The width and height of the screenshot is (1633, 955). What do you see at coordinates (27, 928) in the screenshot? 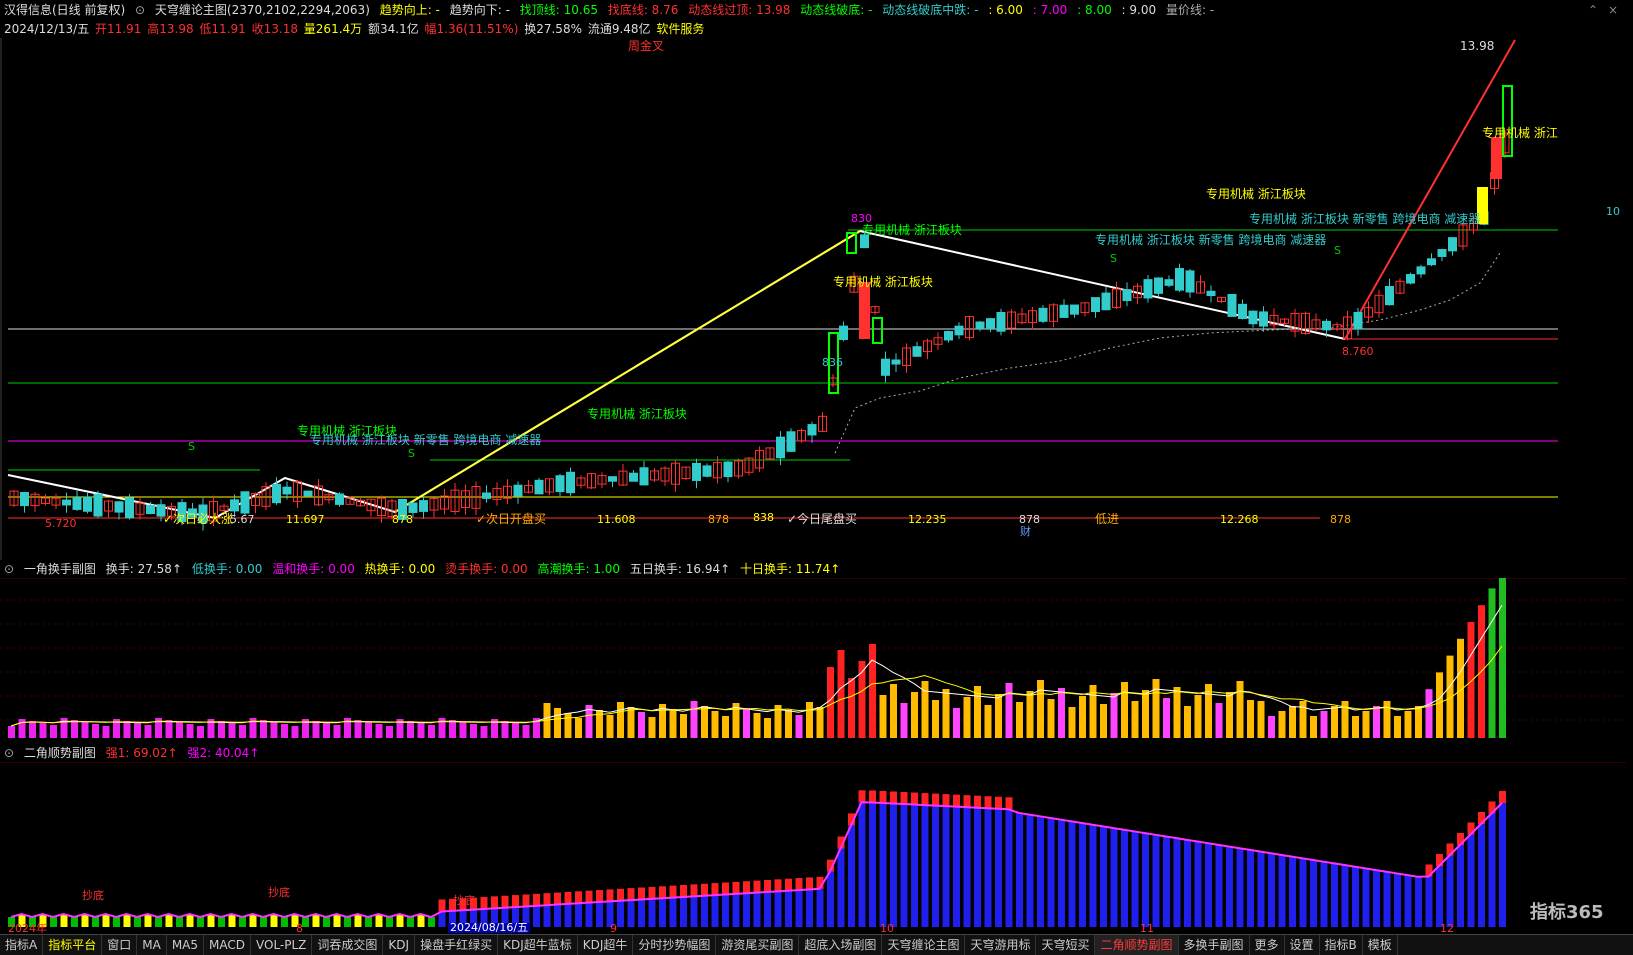
I see `axis-year: 2024年` at bounding box center [27, 928].